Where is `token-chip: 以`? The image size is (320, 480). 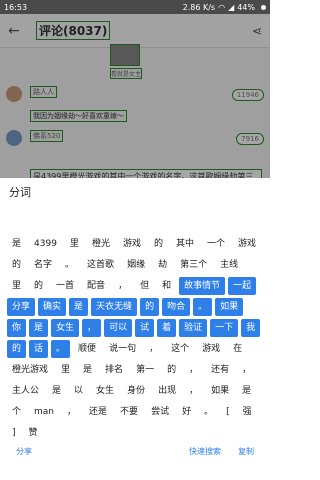
token-chip: 以 is located at coordinates (78, 391).